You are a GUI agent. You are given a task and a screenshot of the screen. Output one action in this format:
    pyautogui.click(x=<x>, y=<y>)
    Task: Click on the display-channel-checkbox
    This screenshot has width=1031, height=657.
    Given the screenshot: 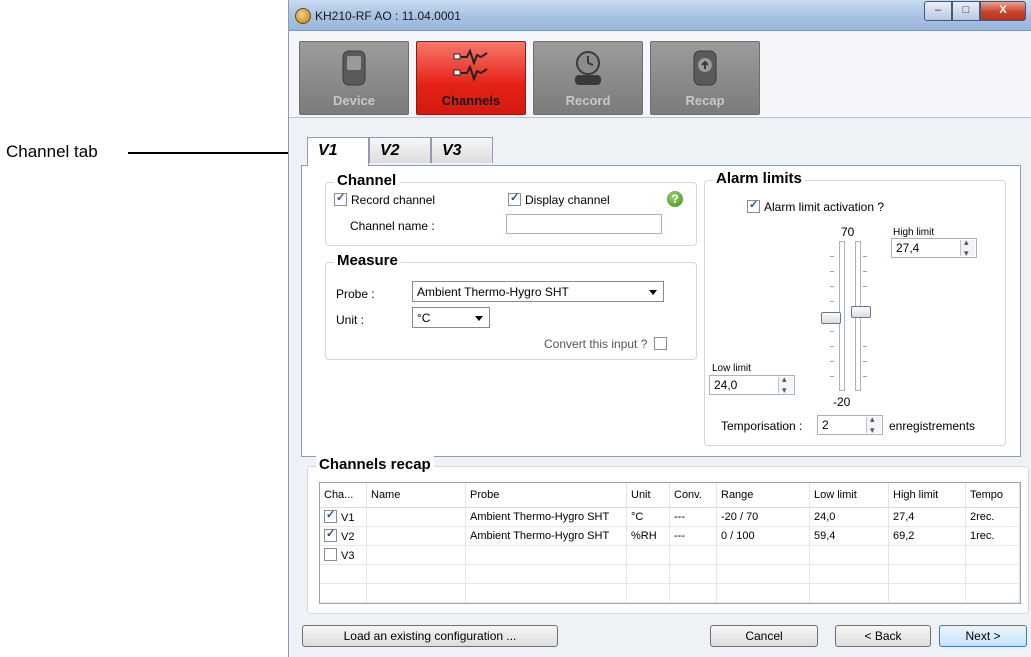 What is the action you would take?
    pyautogui.click(x=514, y=198)
    